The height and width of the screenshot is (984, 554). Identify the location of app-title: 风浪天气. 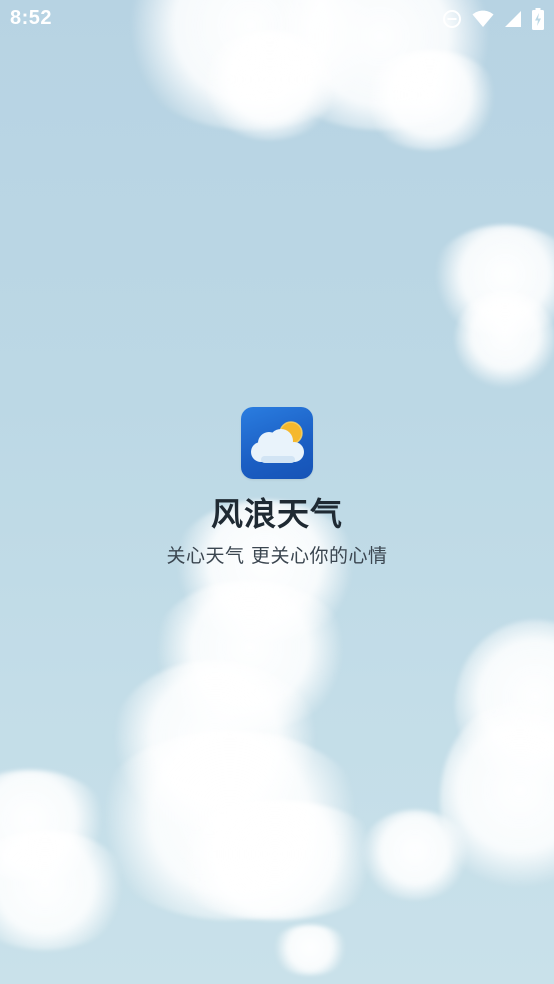
(276, 514).